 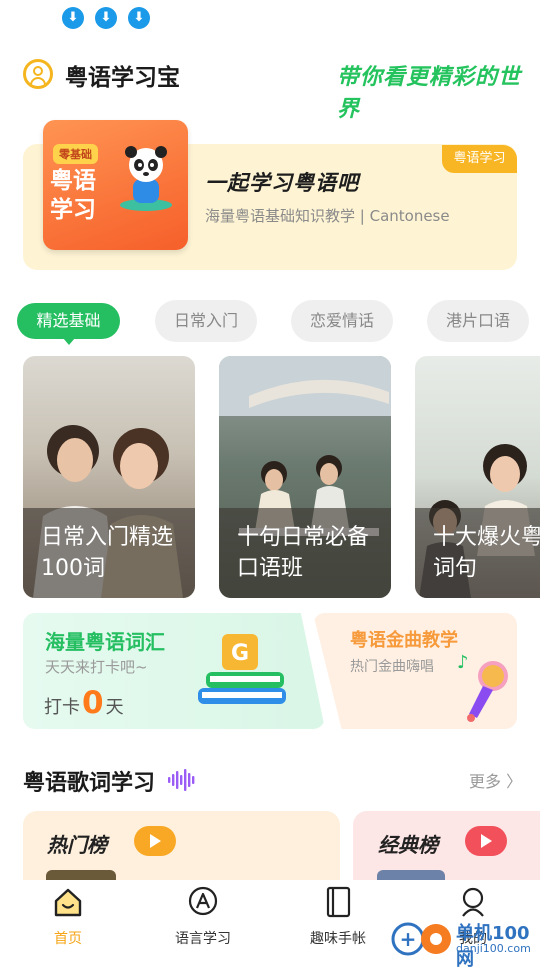 What do you see at coordinates (146, 178) in the screenshot?
I see `panda-mascot-icon` at bounding box center [146, 178].